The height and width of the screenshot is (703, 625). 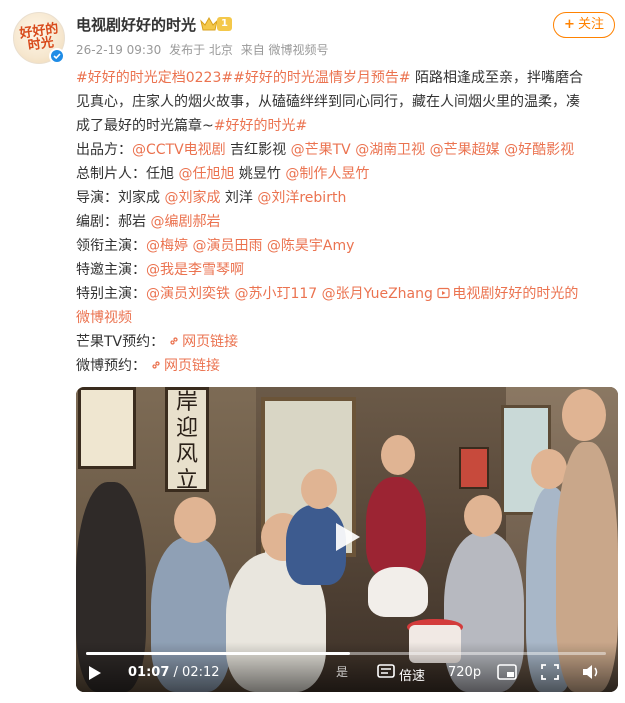 I want to click on credit-row: 微博预约： 网页链接, so click(x=346, y=366).